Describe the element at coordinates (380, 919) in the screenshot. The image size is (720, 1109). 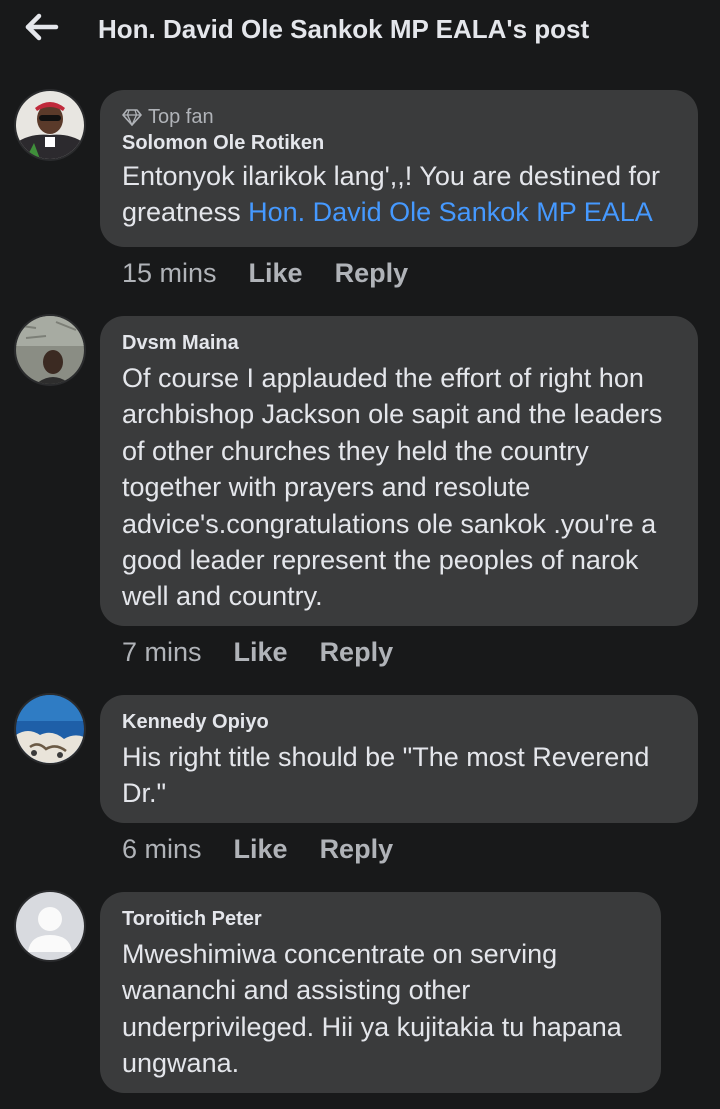
I see `comment-author: Toroitich Peter` at that location.